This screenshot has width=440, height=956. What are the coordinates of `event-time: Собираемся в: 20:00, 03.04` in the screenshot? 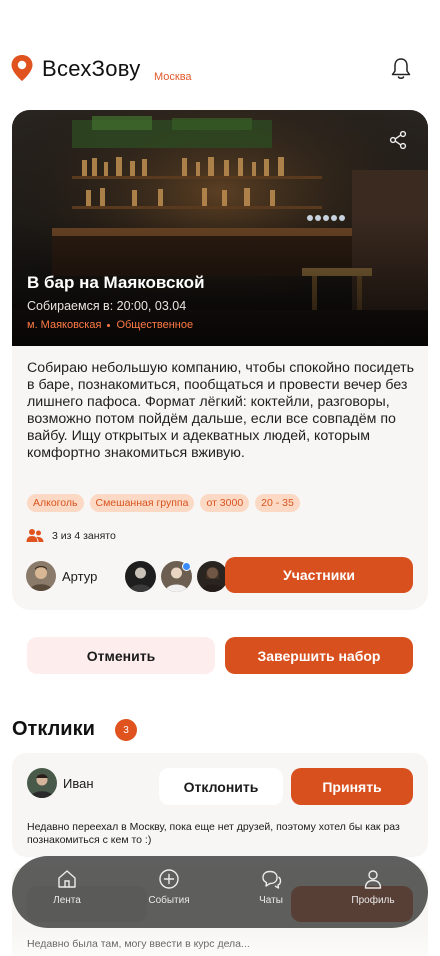 It's located at (107, 306).